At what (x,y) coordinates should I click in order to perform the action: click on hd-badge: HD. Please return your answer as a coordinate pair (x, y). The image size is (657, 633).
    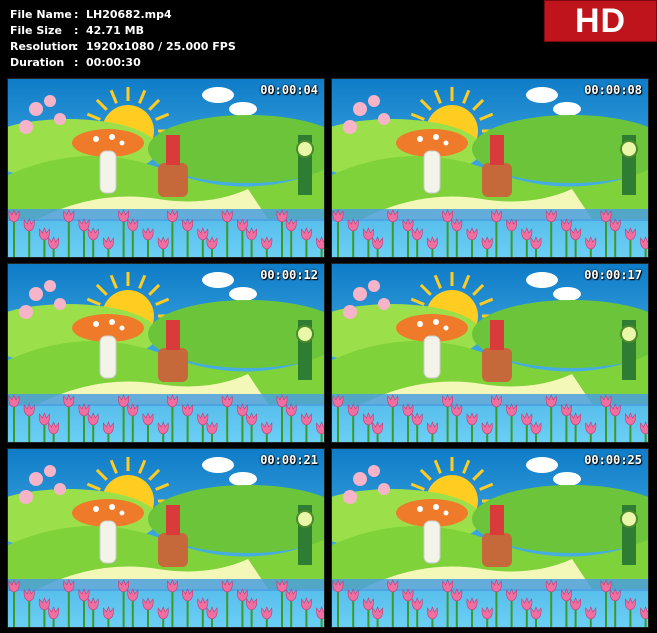
    Looking at the image, I should click on (600, 21).